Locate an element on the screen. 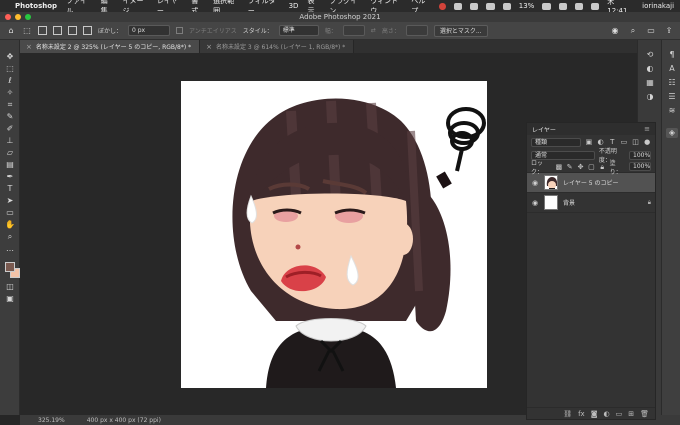 Image resolution: width=680 pixels, height=425 pixels. filter-type-icon: T is located at coordinates (612, 142).